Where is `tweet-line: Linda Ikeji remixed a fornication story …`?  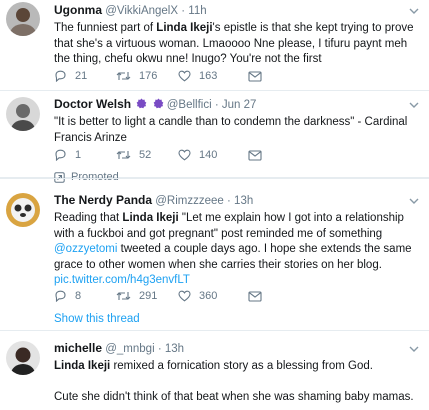
tweet-line: Linda Ikeji remixed a fornication story … is located at coordinates (213, 366).